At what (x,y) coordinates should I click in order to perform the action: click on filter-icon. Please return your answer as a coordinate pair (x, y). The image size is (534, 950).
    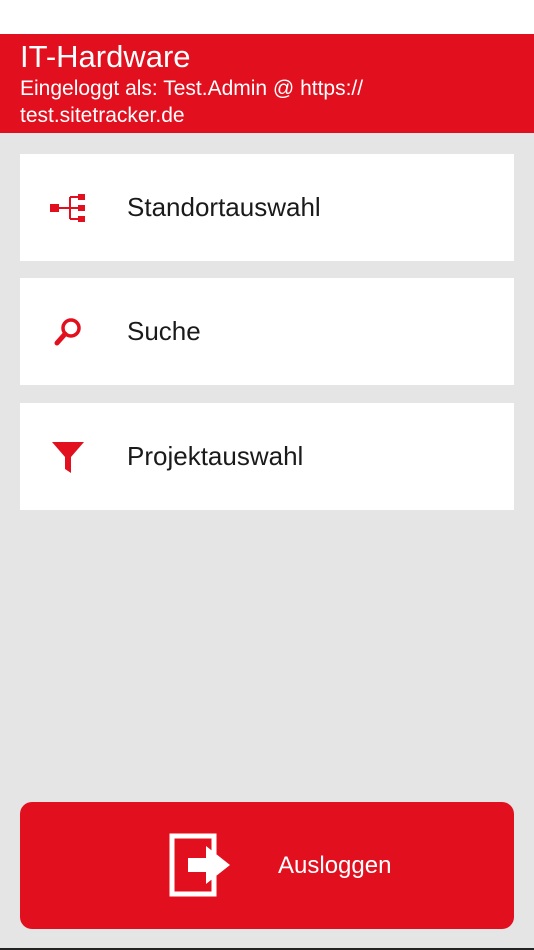
    Looking at the image, I should click on (68, 457).